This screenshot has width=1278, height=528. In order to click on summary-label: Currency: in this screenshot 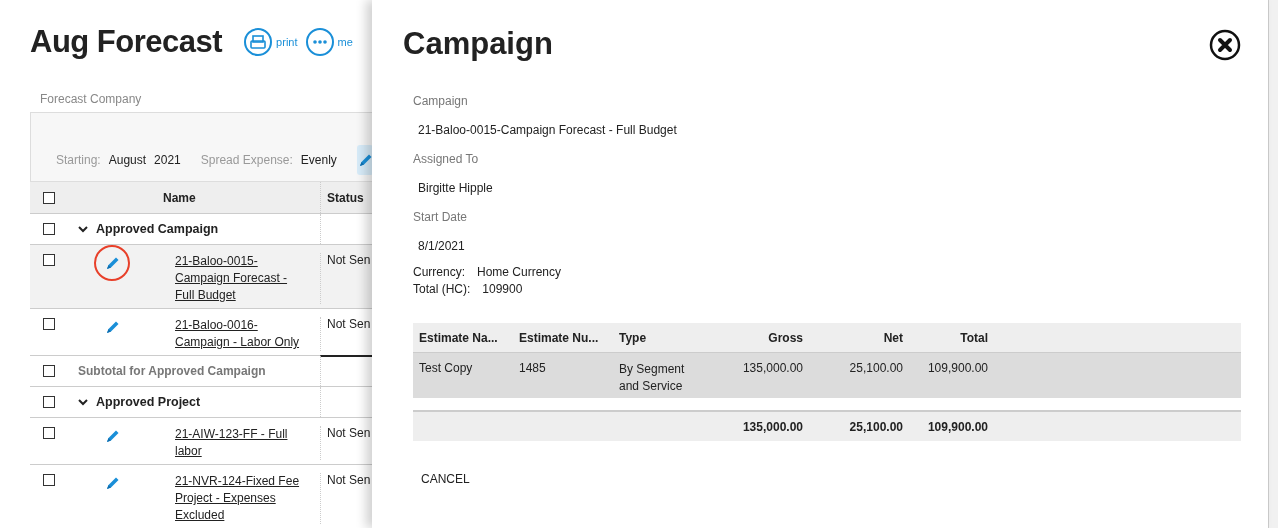, I will do `click(439, 272)`.